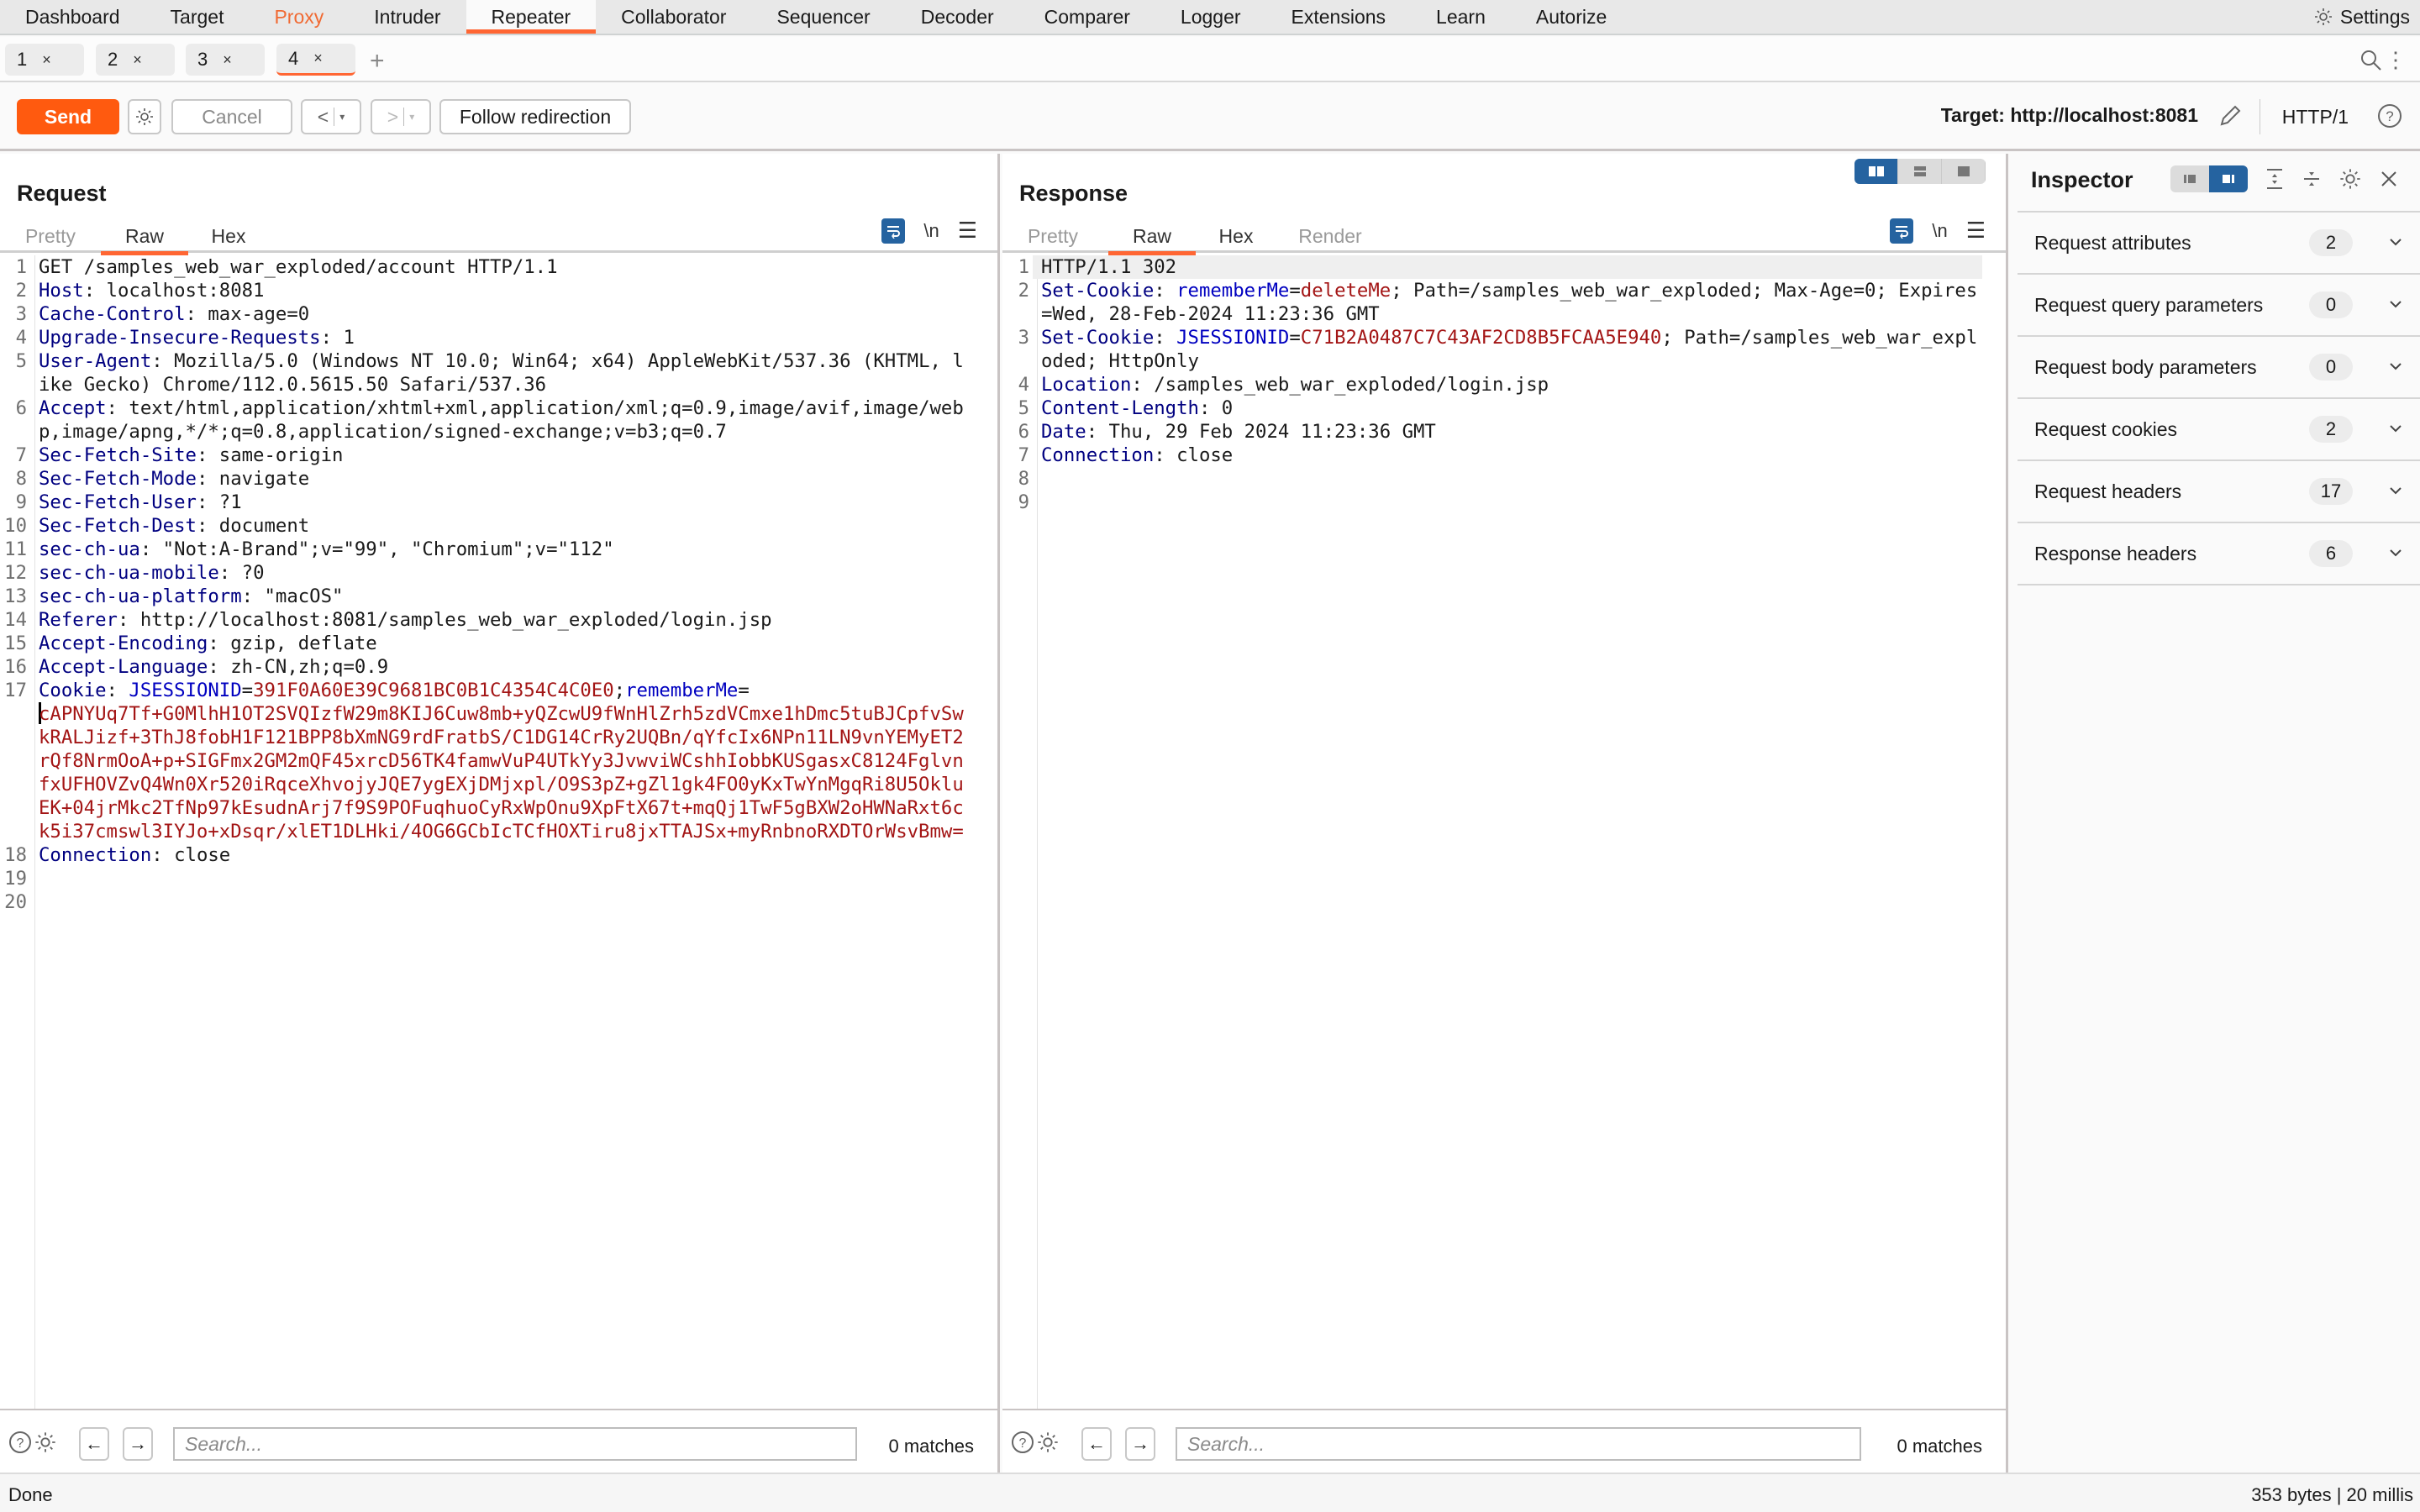 Image resolution: width=2420 pixels, height=1512 pixels. I want to click on repeater-tab-3: 3 ×, so click(225, 60).